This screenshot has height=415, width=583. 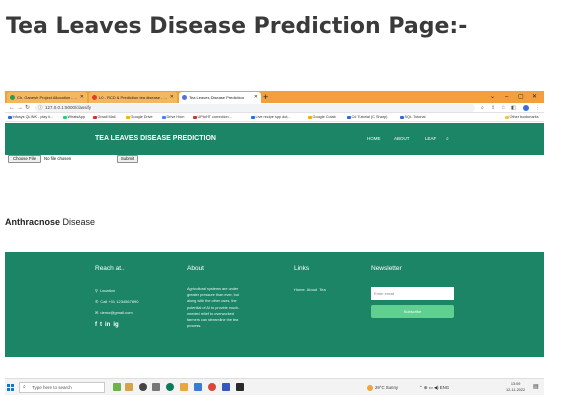 What do you see at coordinates (156, 387) in the screenshot?
I see `widgets-icon` at bounding box center [156, 387].